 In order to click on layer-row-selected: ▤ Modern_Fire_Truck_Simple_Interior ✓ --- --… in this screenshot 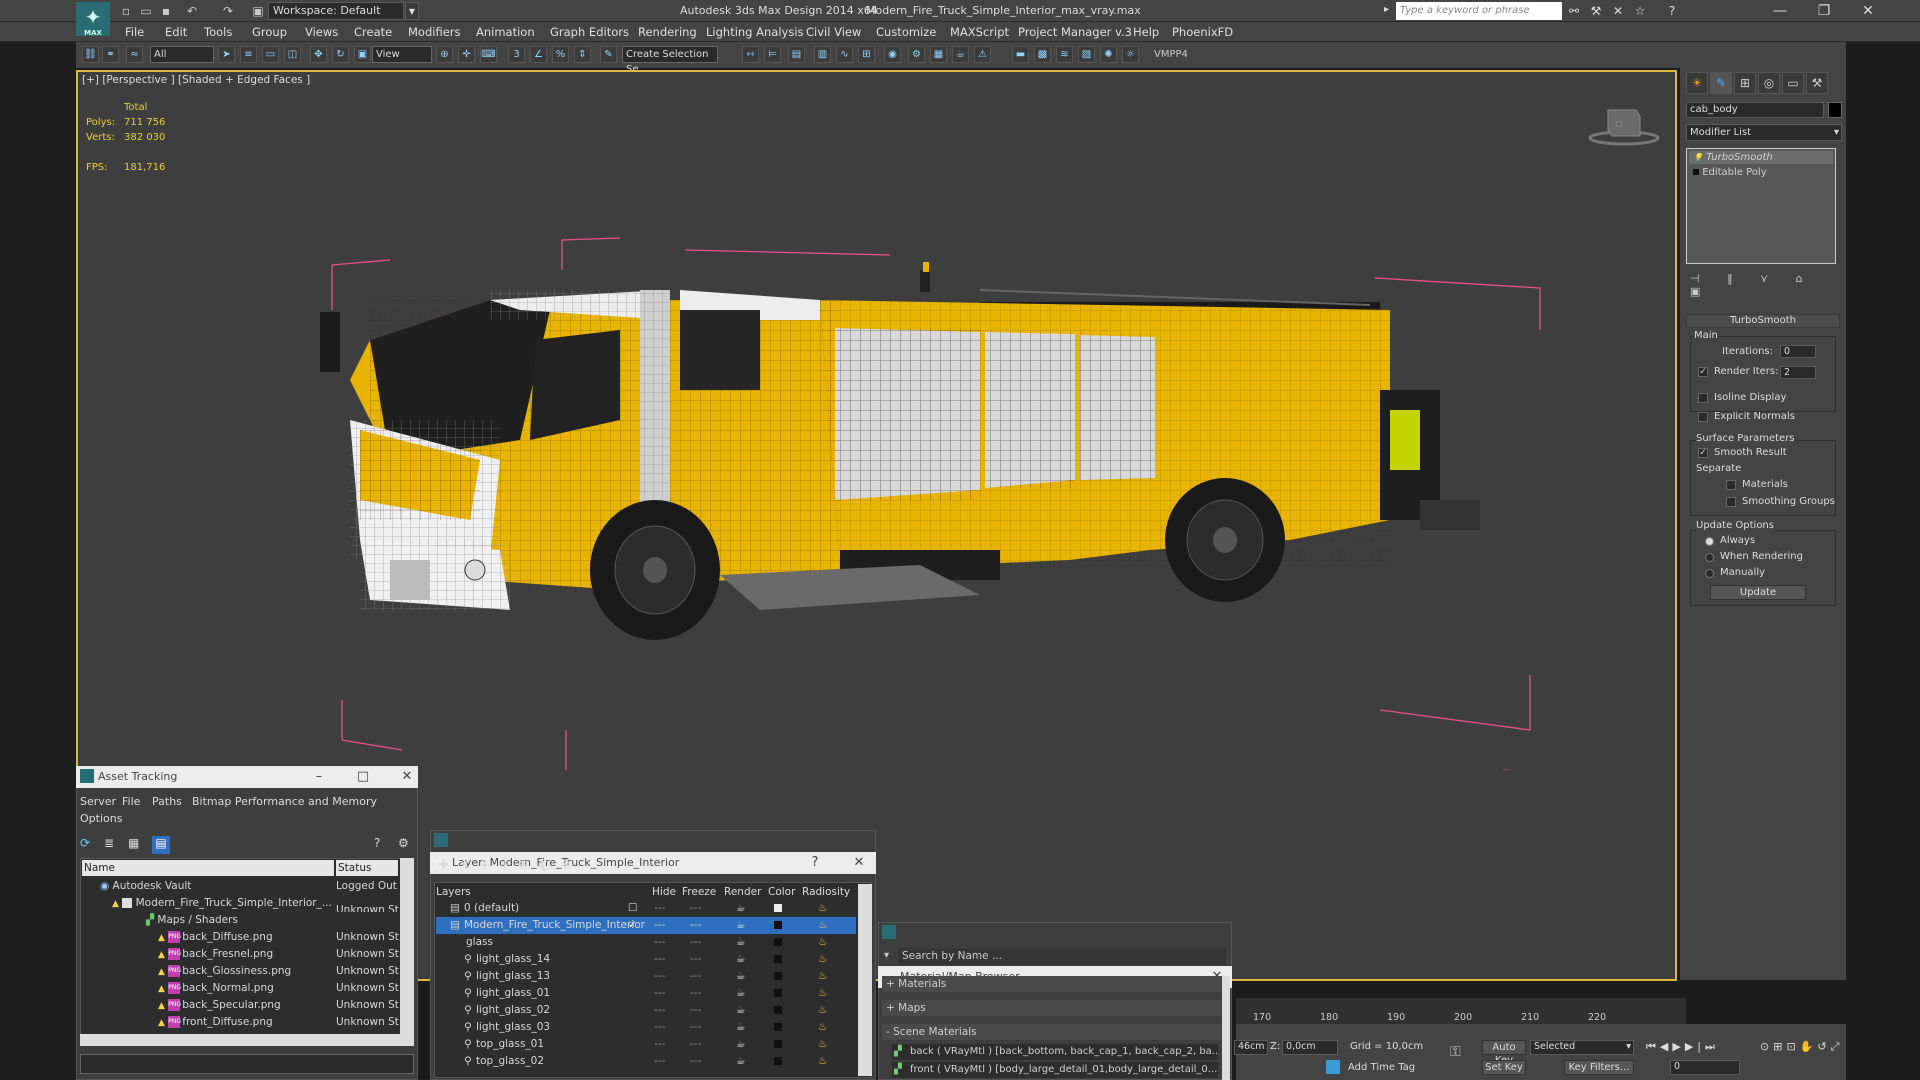, I will do `click(646, 925)`.